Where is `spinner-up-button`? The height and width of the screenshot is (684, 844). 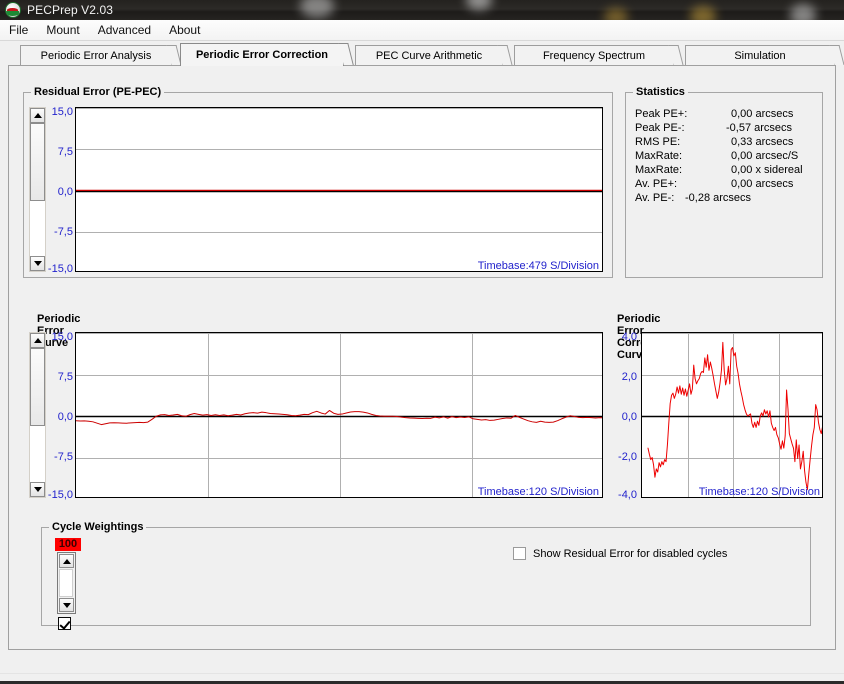 spinner-up-button is located at coordinates (66, 561).